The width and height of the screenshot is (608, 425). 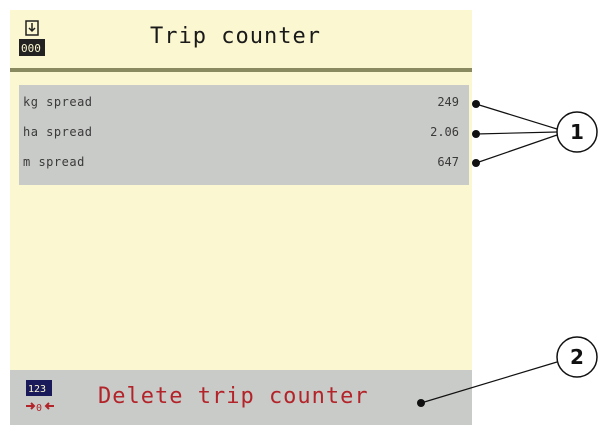 What do you see at coordinates (37, 389) in the screenshot?
I see `svg-text: 123` at bounding box center [37, 389].